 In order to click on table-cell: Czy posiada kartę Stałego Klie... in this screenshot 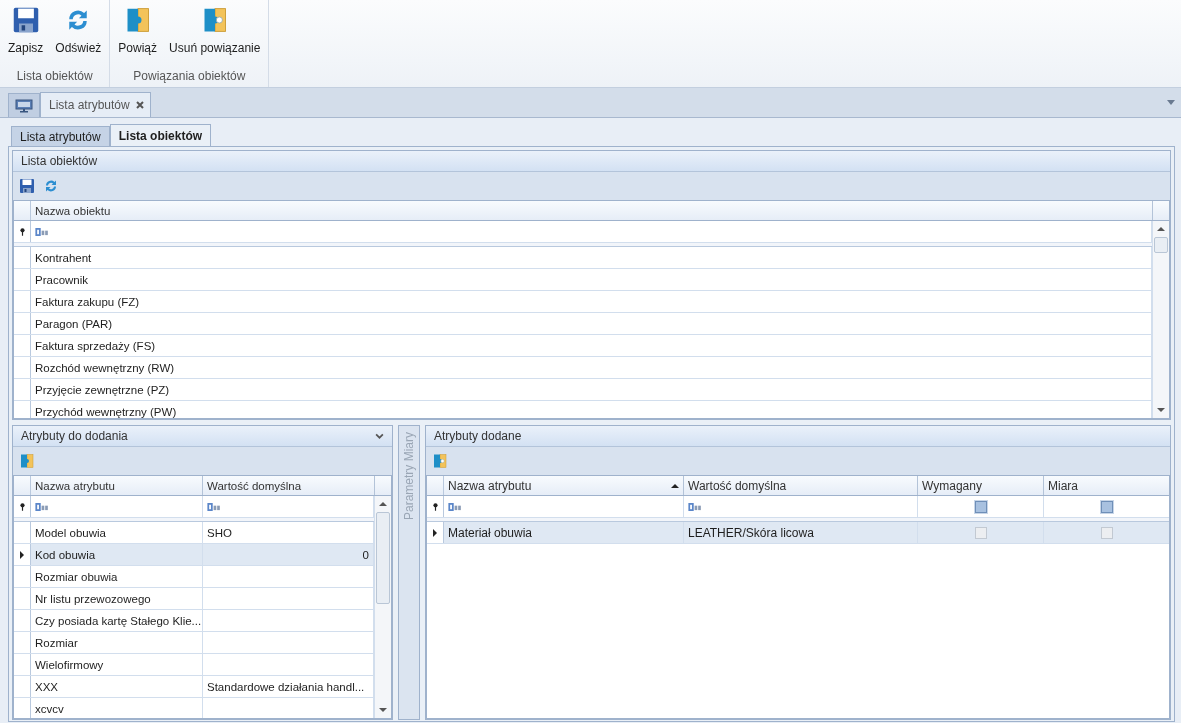, I will do `click(117, 620)`.